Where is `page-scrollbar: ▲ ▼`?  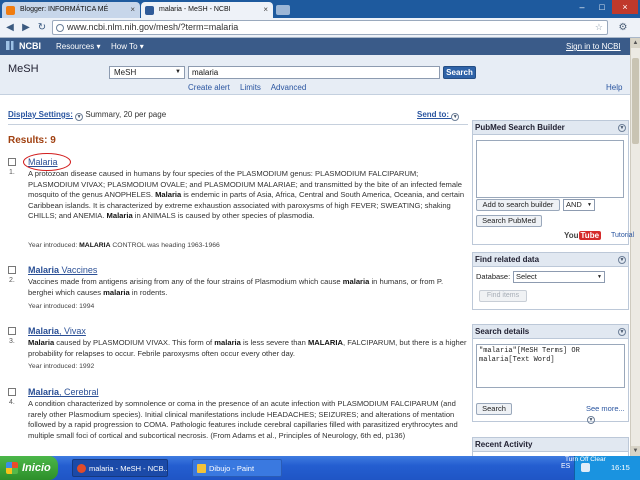
page-scrollbar: ▲ ▼ is located at coordinates (635, 247).